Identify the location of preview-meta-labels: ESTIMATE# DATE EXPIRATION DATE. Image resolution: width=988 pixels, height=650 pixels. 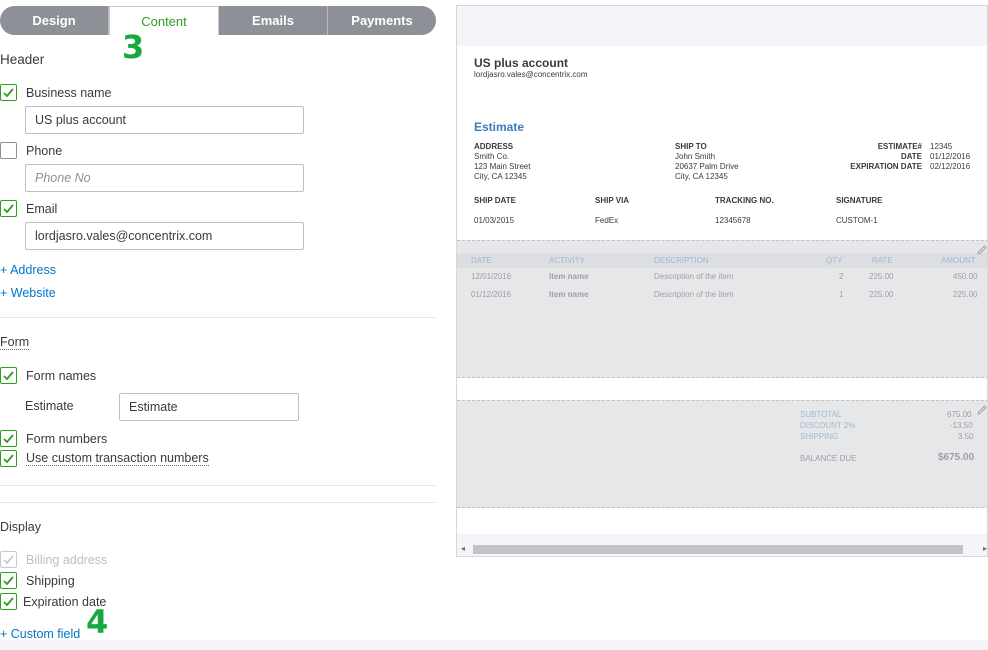
(869, 157).